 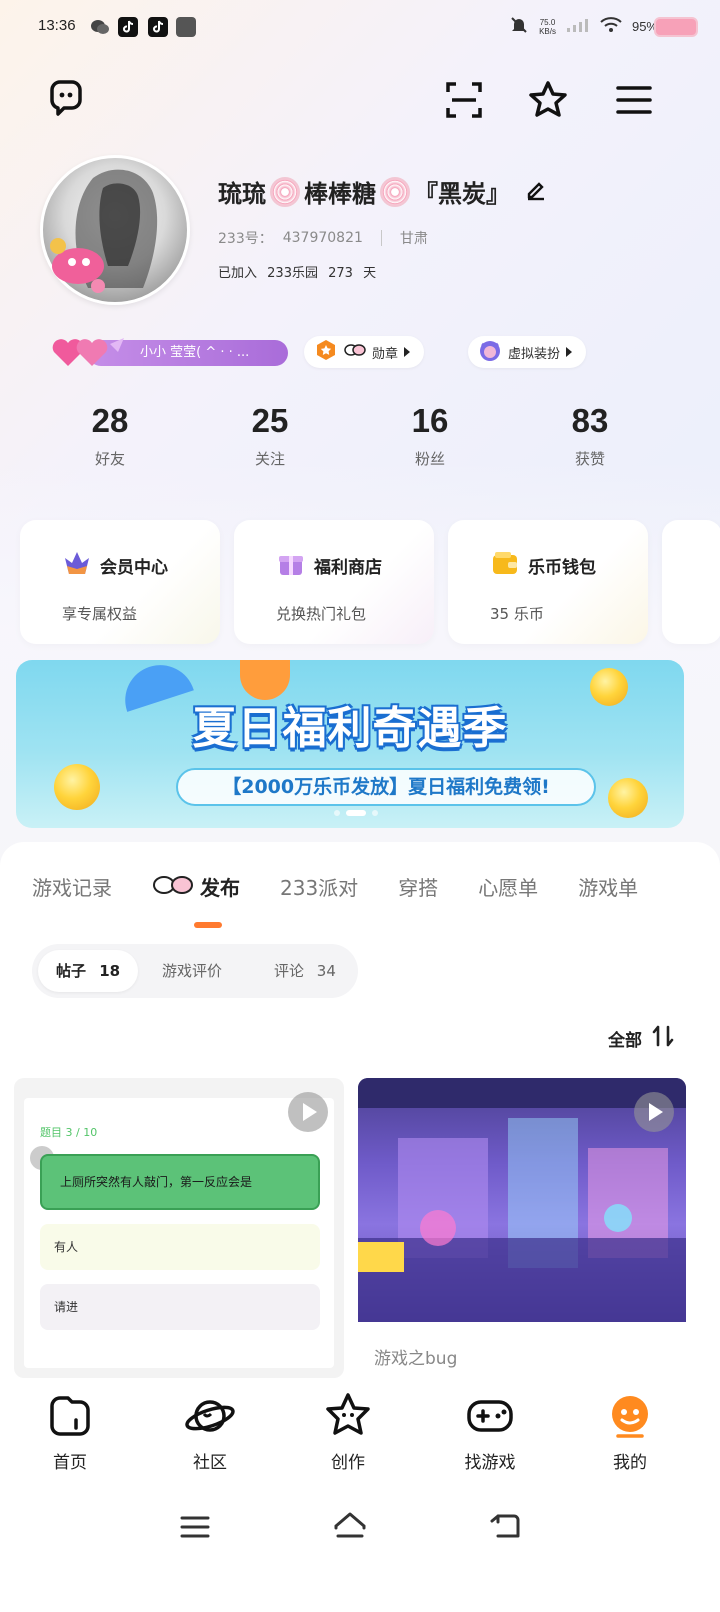 What do you see at coordinates (634, 100) in the screenshot?
I see `menu-icon` at bounding box center [634, 100].